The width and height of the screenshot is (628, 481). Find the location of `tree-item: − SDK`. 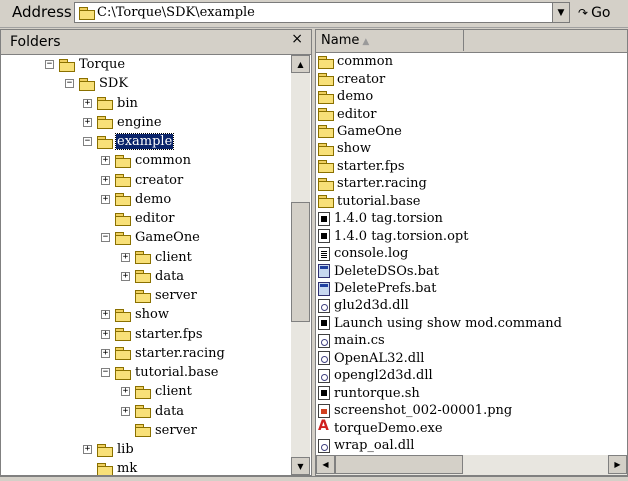

tree-item: − SDK is located at coordinates (97, 83).